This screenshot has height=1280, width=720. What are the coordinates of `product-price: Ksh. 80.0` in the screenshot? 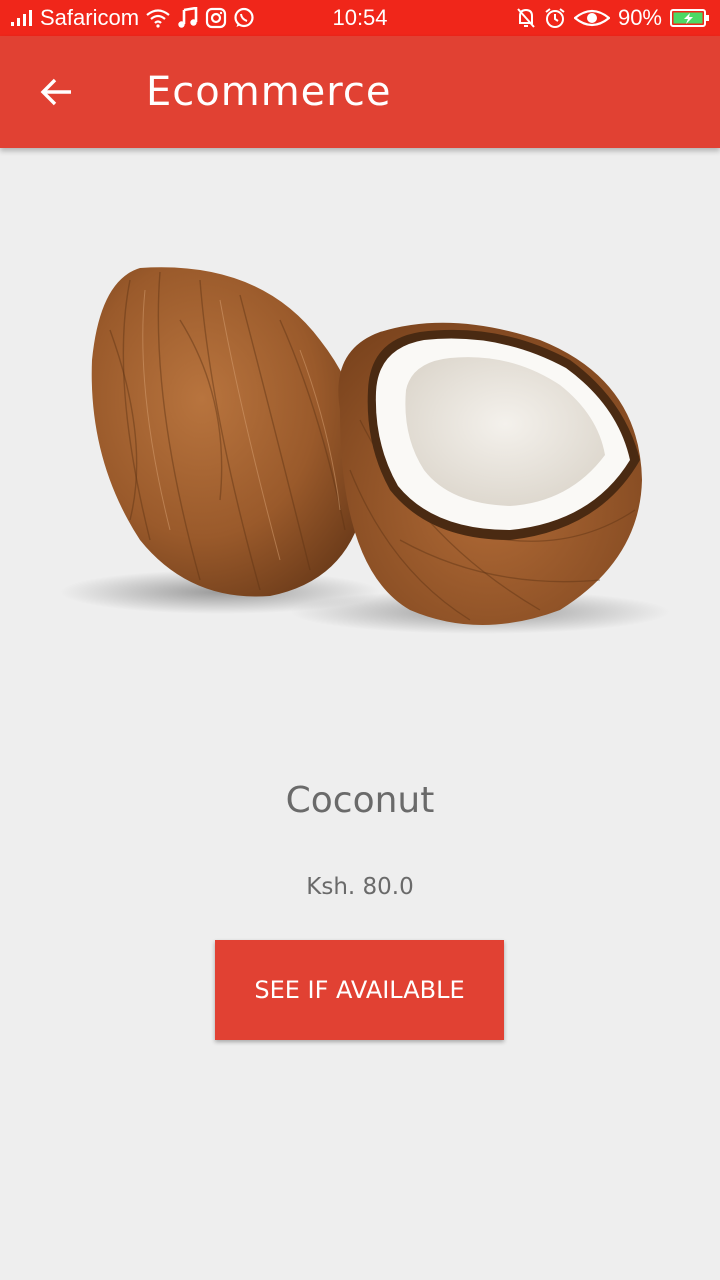 It's located at (360, 887).